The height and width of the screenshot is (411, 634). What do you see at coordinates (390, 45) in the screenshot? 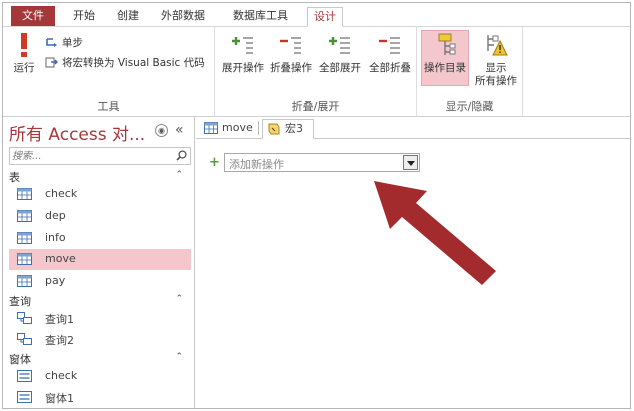
I see `collapse-all-icon` at bounding box center [390, 45].